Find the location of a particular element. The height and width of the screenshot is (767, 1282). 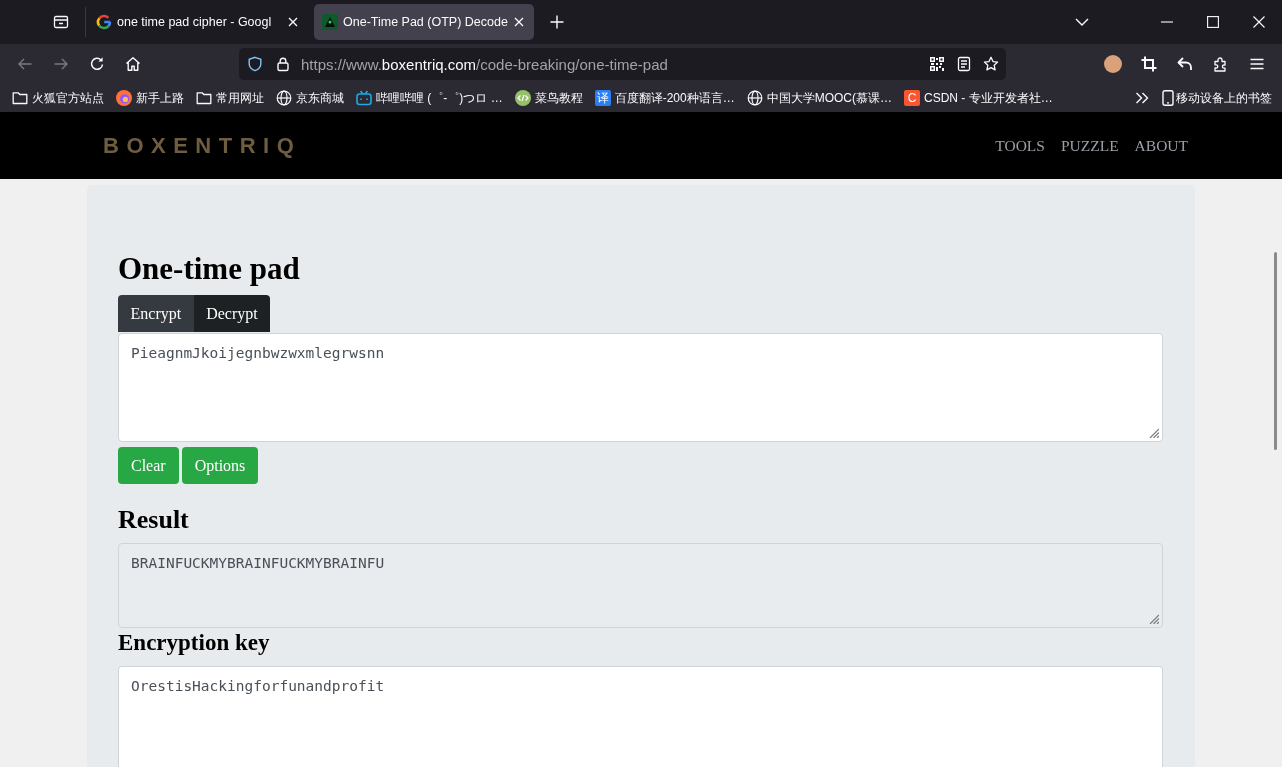

chevrons-right-icon is located at coordinates (1142, 98).